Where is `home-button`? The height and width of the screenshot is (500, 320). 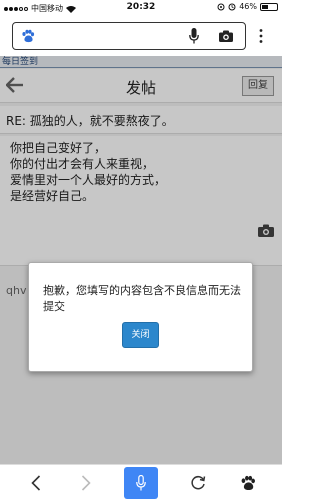 home-button is located at coordinates (248, 482).